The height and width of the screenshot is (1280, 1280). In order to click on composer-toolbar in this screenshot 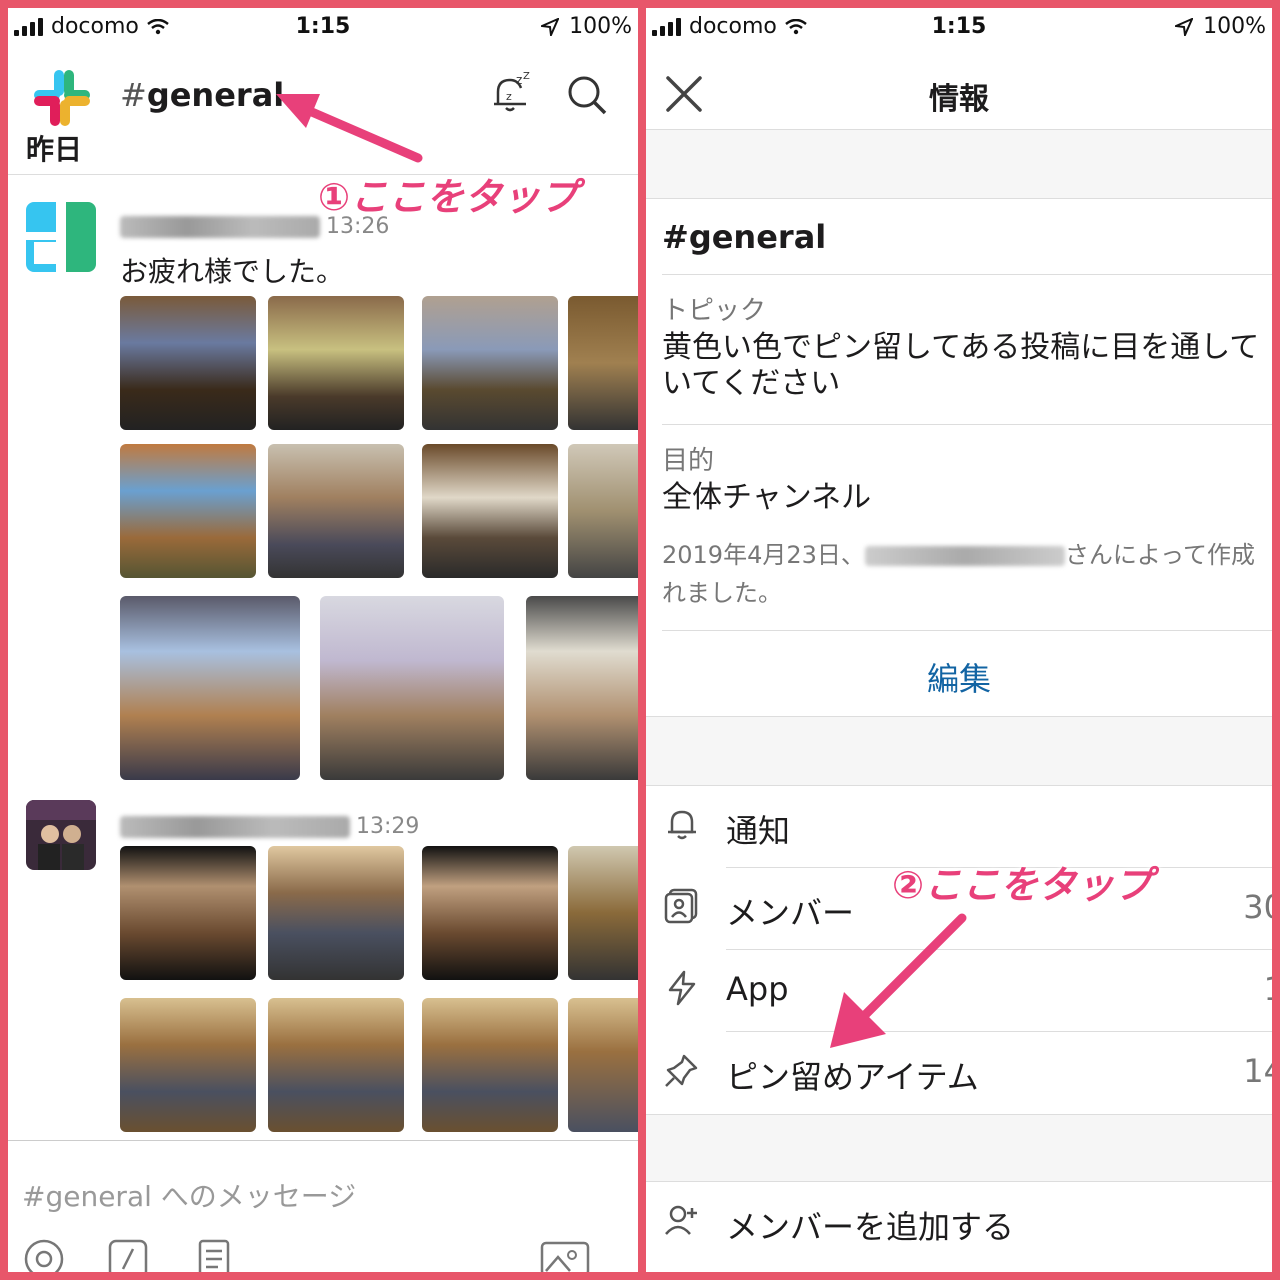, I will do `click(128, 1254)`.